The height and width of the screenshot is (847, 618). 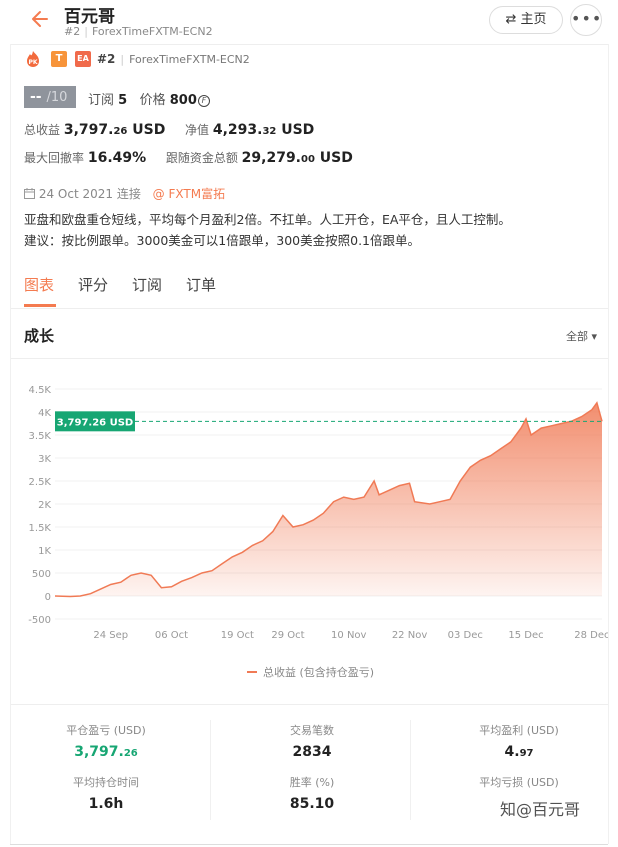 What do you see at coordinates (319, 672) in the screenshot?
I see `legend-label: 总收益 (包含持仓盈亏)` at bounding box center [319, 672].